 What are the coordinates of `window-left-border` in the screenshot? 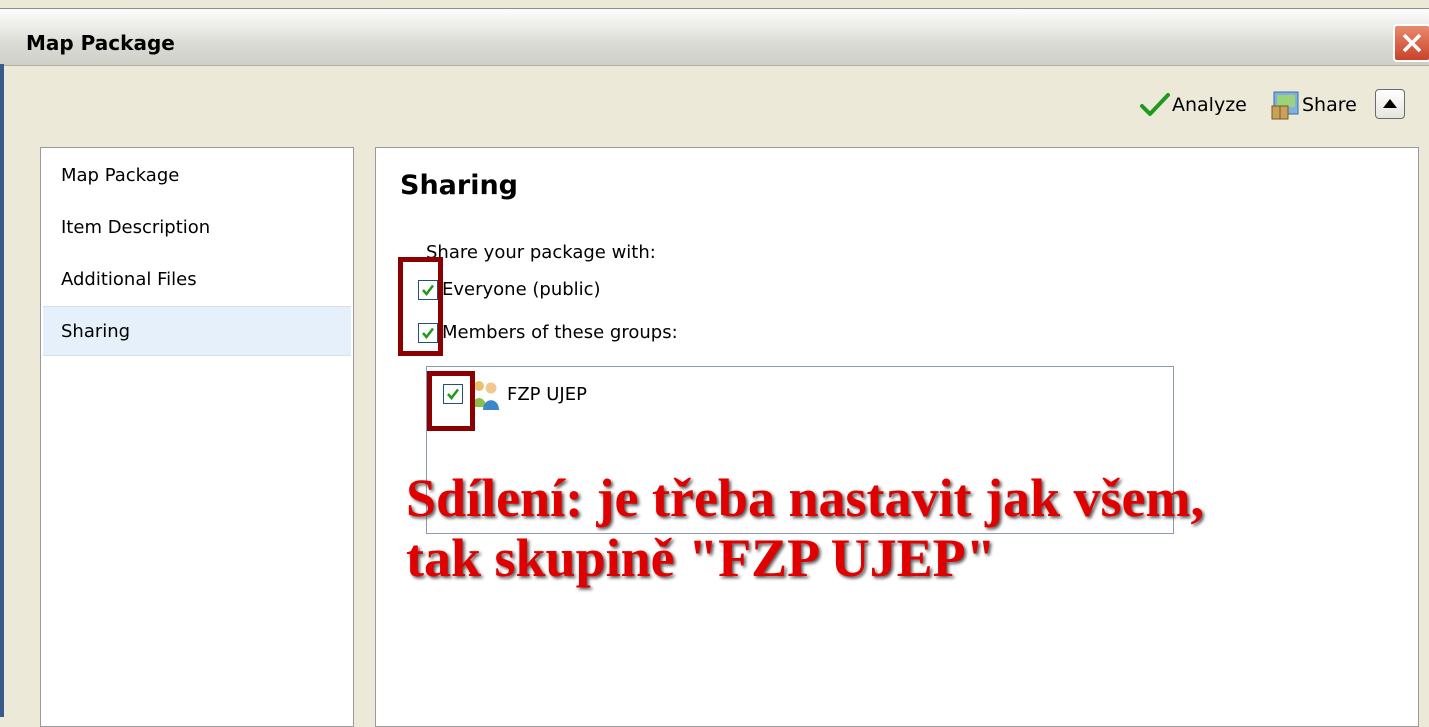 It's located at (2, 390).